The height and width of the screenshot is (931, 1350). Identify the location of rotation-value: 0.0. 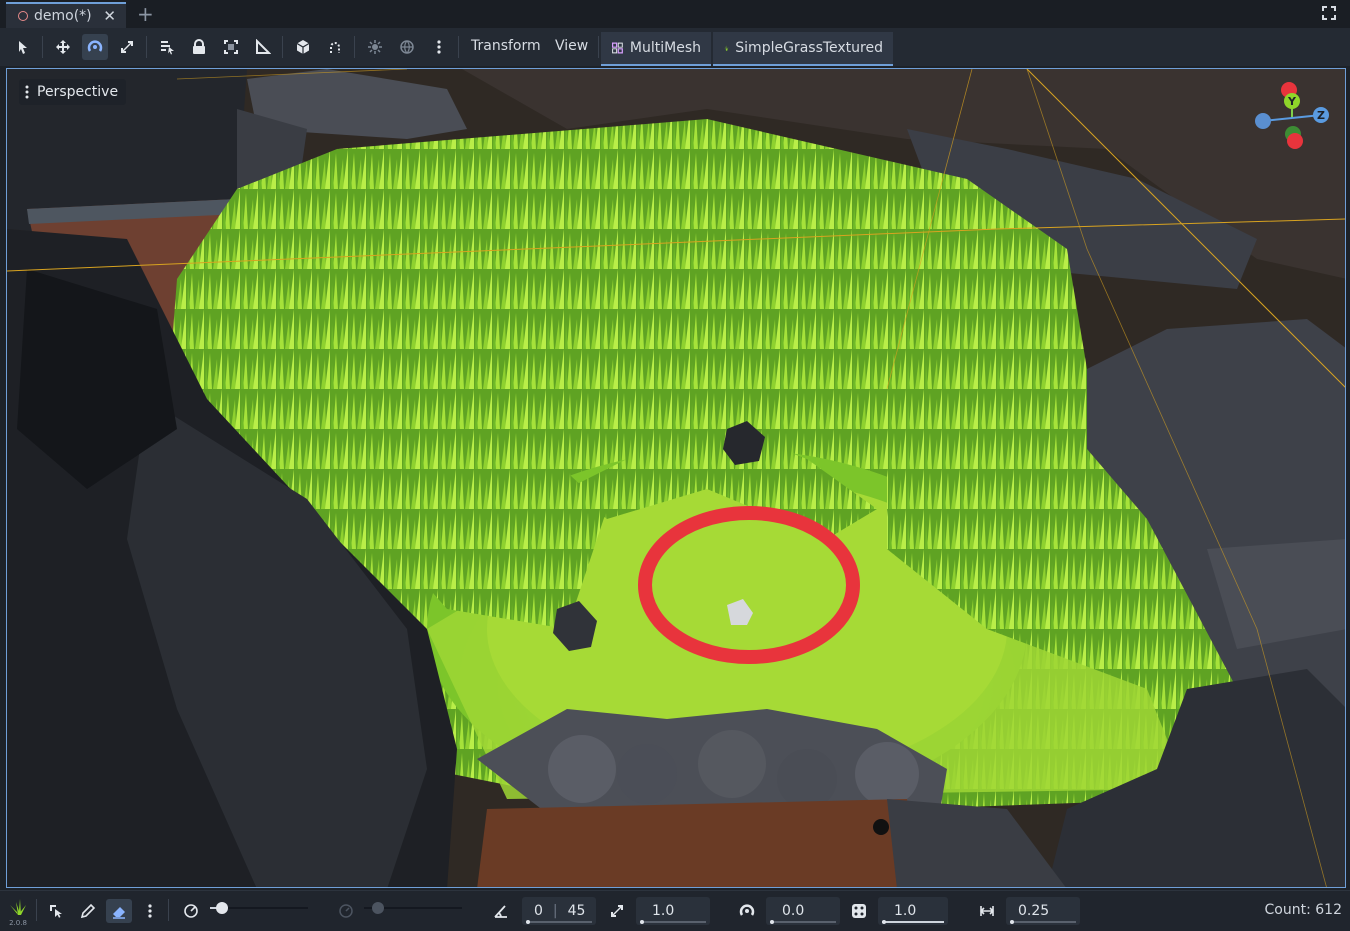
(793, 911).